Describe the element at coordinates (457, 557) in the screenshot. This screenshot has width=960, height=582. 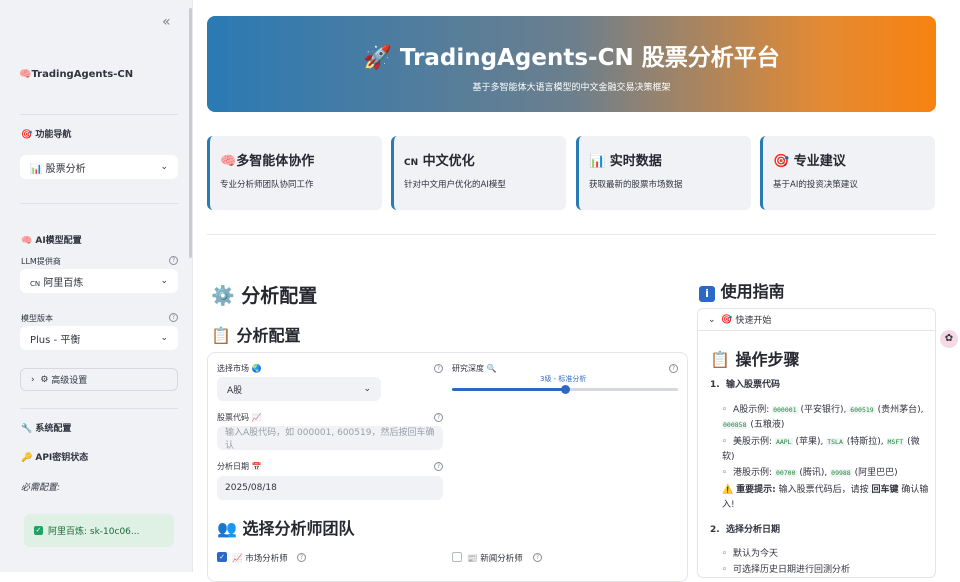
I see `news-analyst-checkbox` at that location.